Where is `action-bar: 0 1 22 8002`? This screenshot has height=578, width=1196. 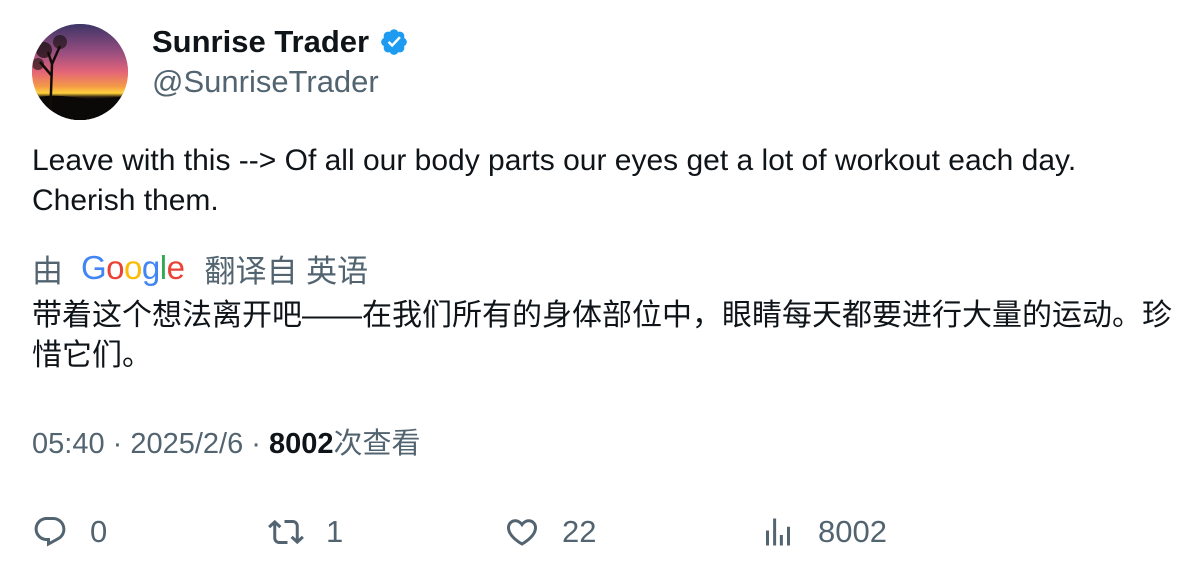 action-bar: 0 1 22 8002 is located at coordinates (602, 532).